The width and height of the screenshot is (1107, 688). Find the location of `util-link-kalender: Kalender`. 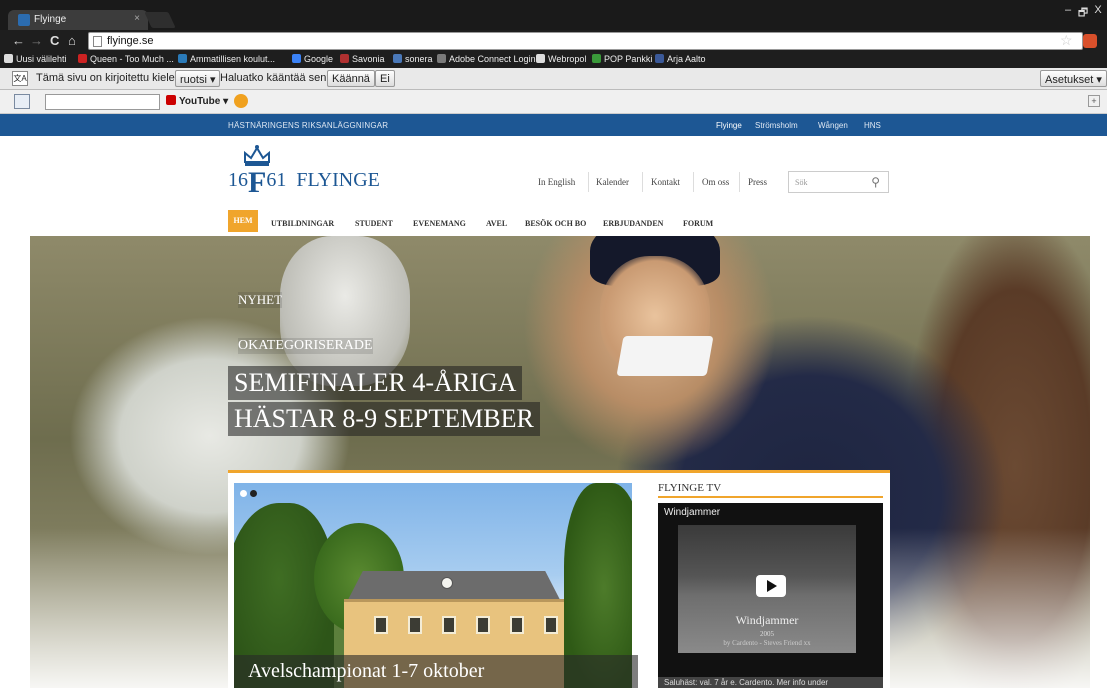

util-link-kalender: Kalender is located at coordinates (612, 182).